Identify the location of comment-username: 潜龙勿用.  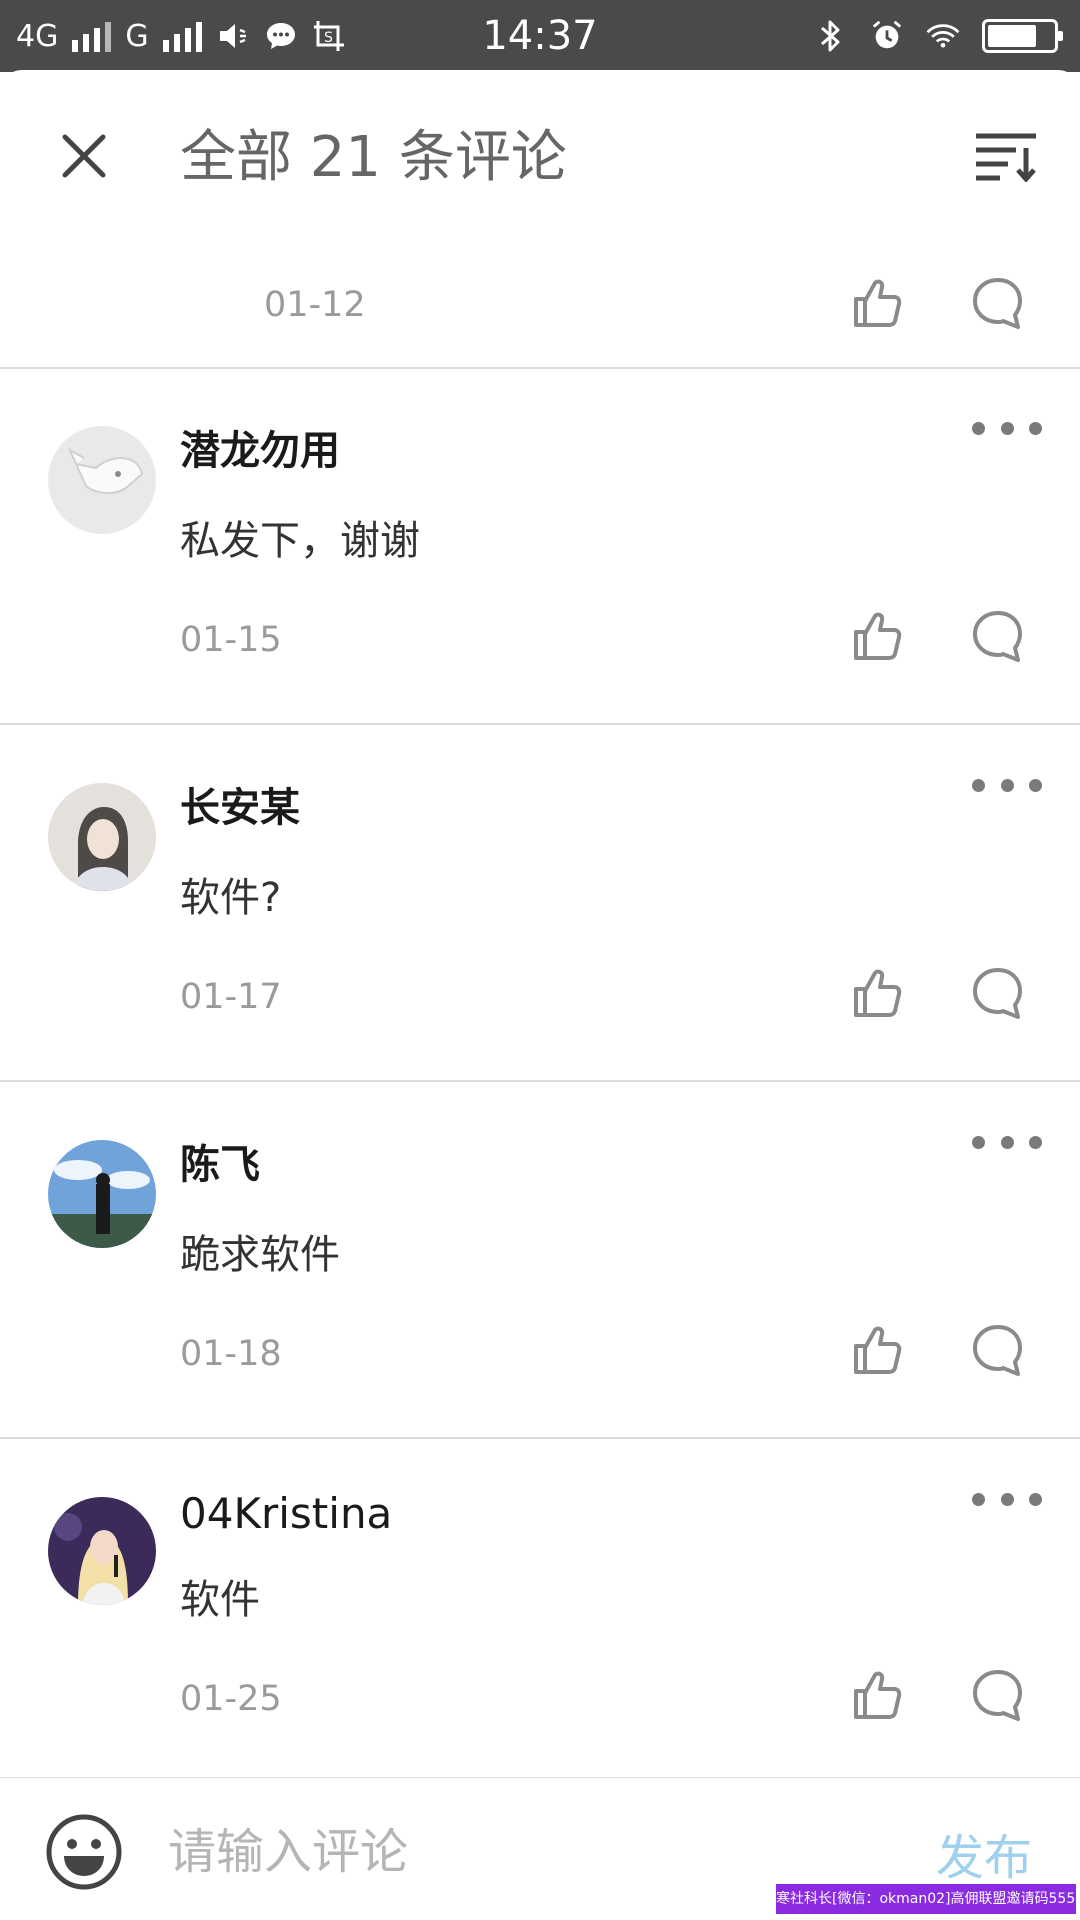
(260, 447).